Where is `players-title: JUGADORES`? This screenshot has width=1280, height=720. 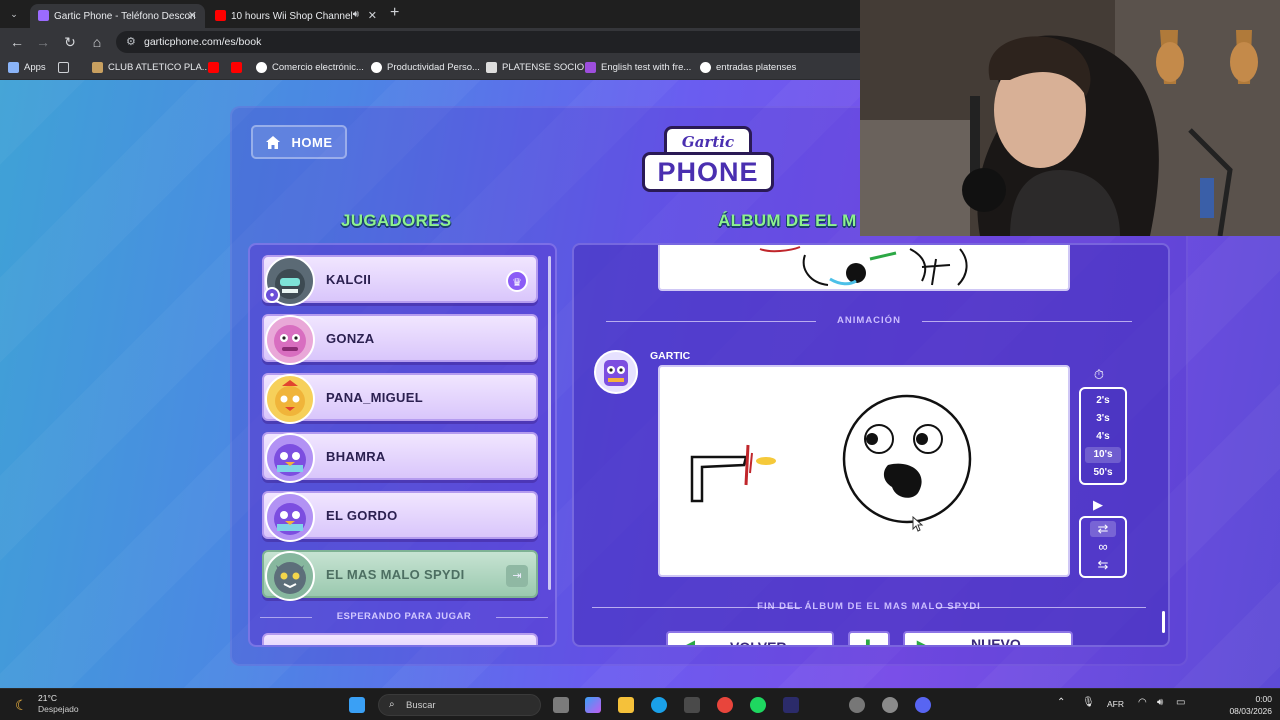 players-title: JUGADORES is located at coordinates (396, 220).